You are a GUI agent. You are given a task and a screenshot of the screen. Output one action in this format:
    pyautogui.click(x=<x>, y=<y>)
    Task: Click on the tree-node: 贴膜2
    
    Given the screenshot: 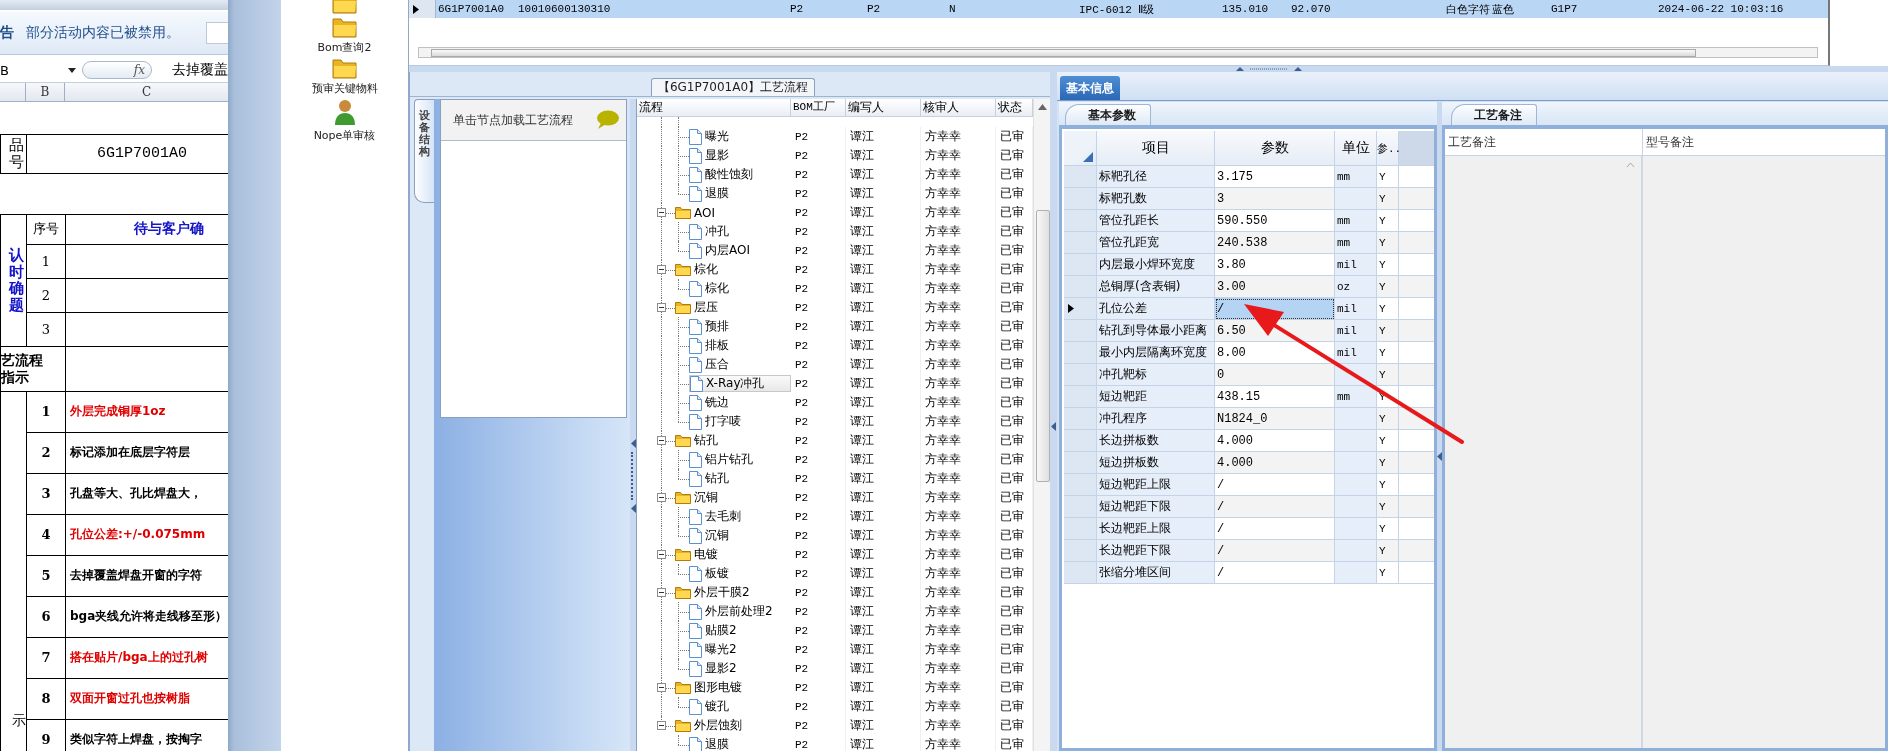 What is the action you would take?
    pyautogui.click(x=716, y=630)
    